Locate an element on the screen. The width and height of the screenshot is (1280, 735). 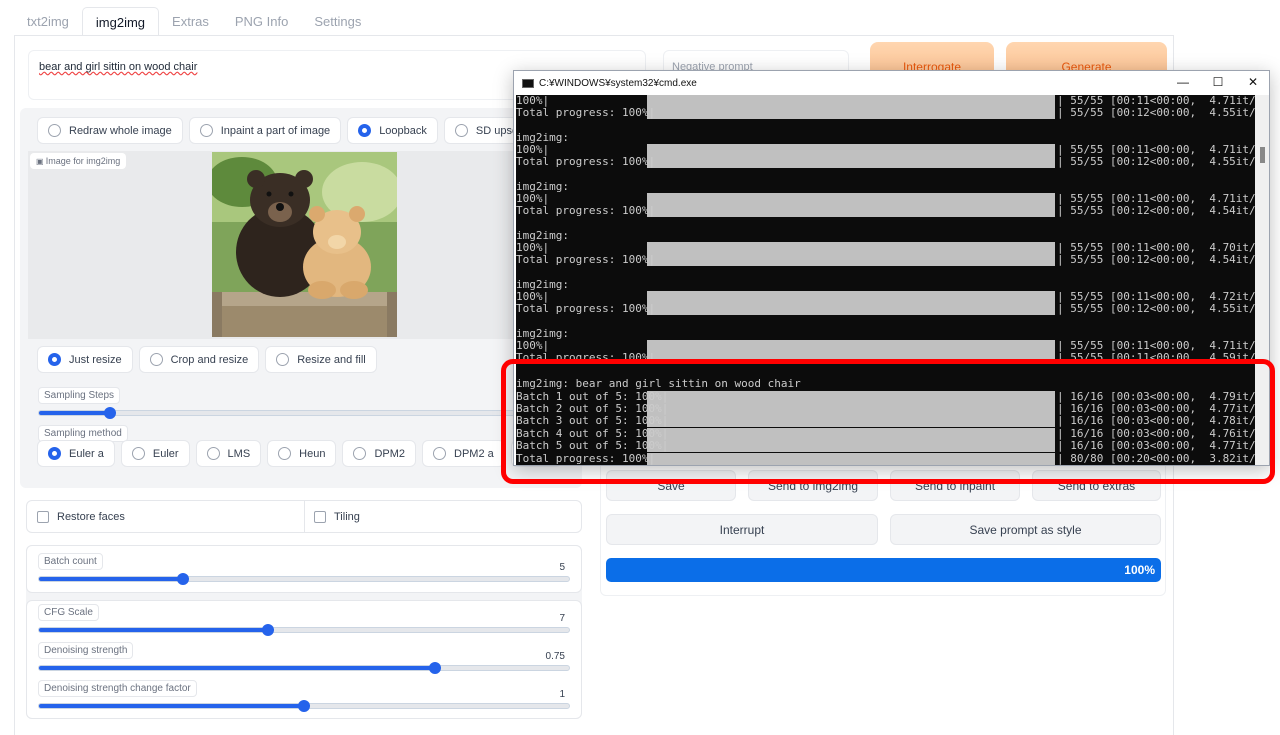
batch-count-value: 5 is located at coordinates (562, 567).